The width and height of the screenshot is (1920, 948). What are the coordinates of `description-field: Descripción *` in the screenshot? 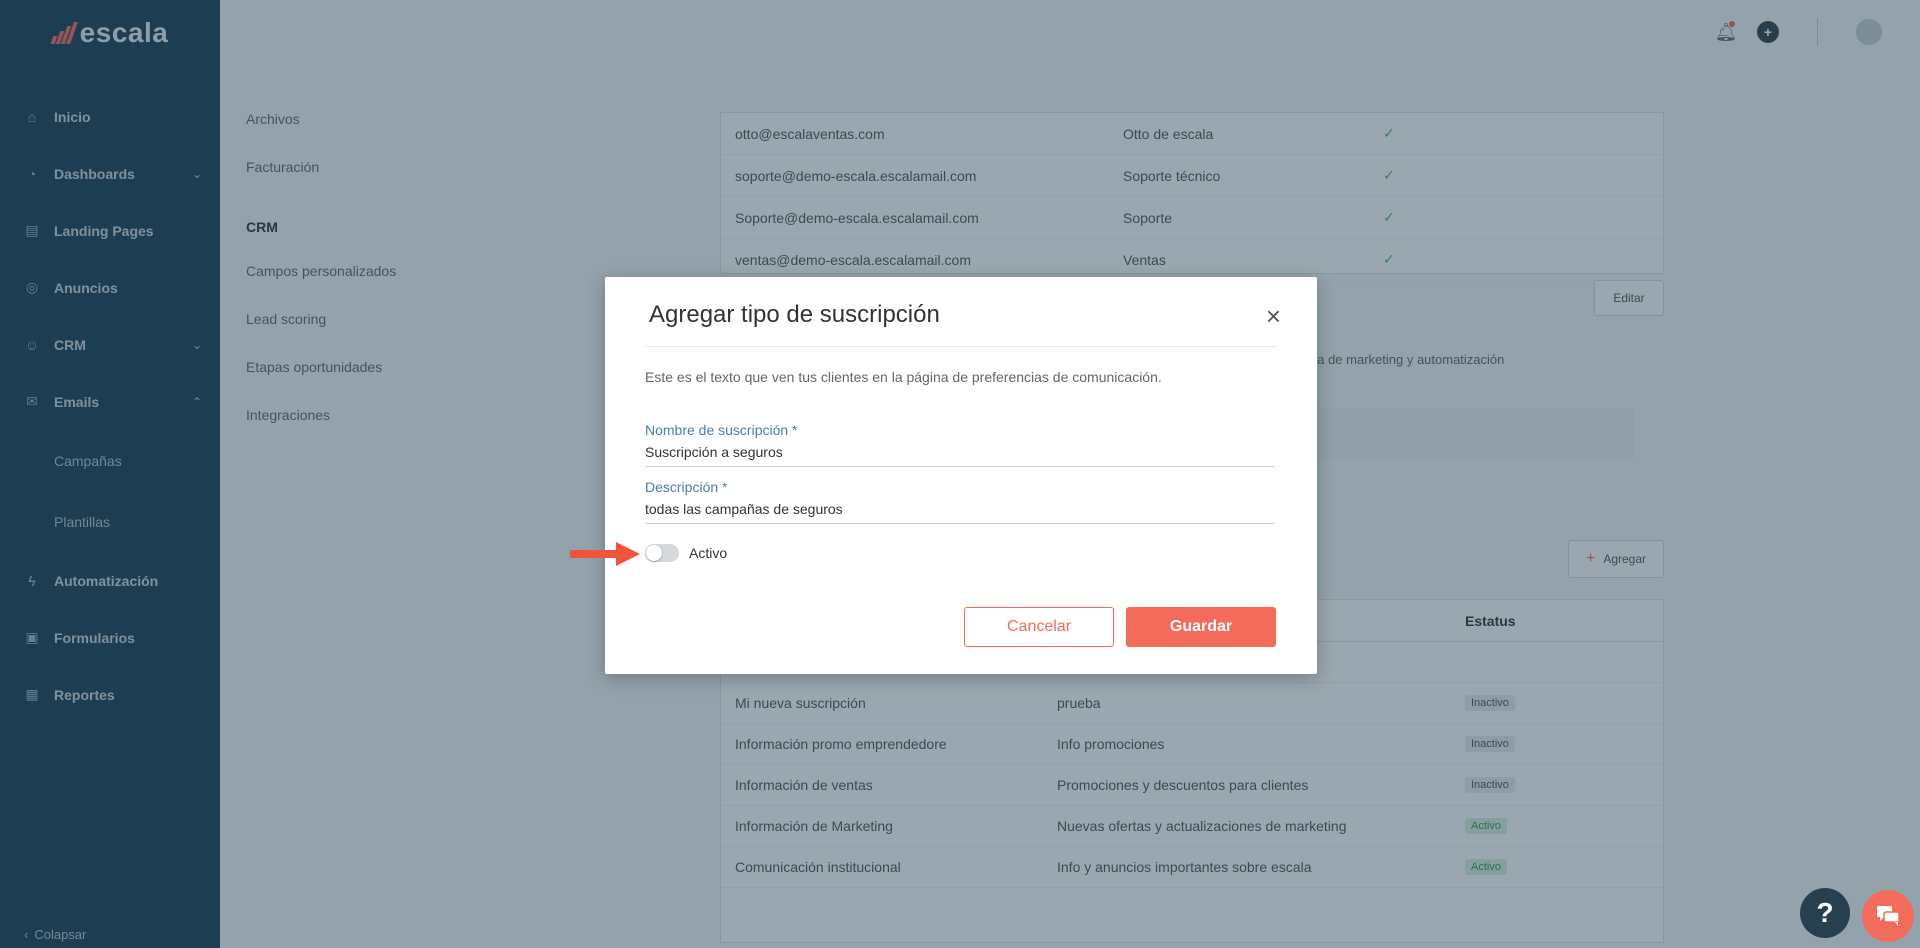 It's located at (960, 501).